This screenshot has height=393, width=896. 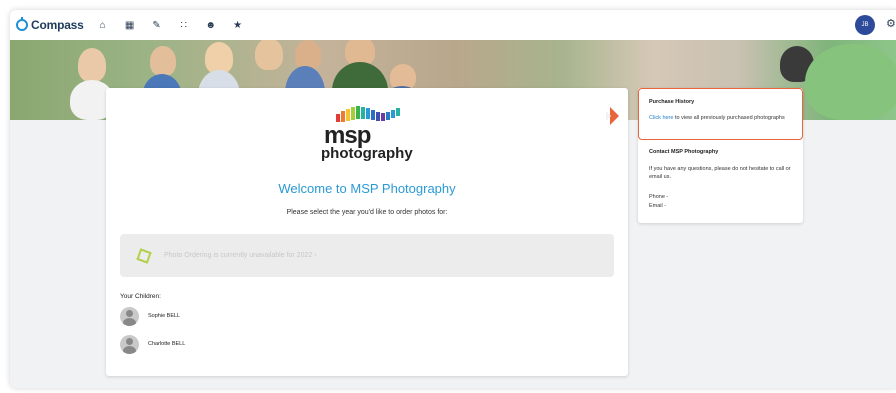 What do you see at coordinates (184, 25) in the screenshot?
I see `grid-icon: ∷` at bounding box center [184, 25].